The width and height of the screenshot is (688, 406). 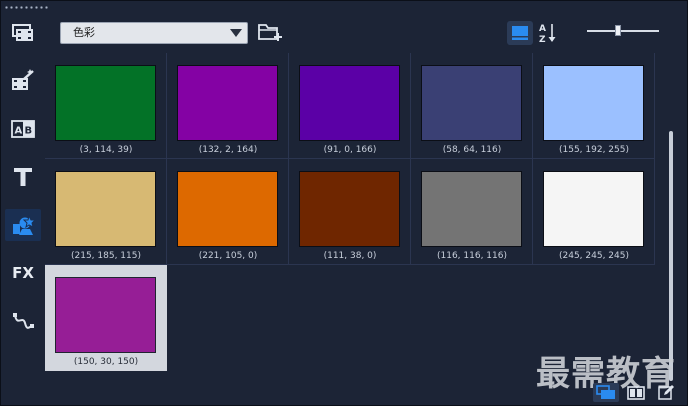 I want to click on color-swatch-label: (150, 30, 150), so click(x=106, y=362).